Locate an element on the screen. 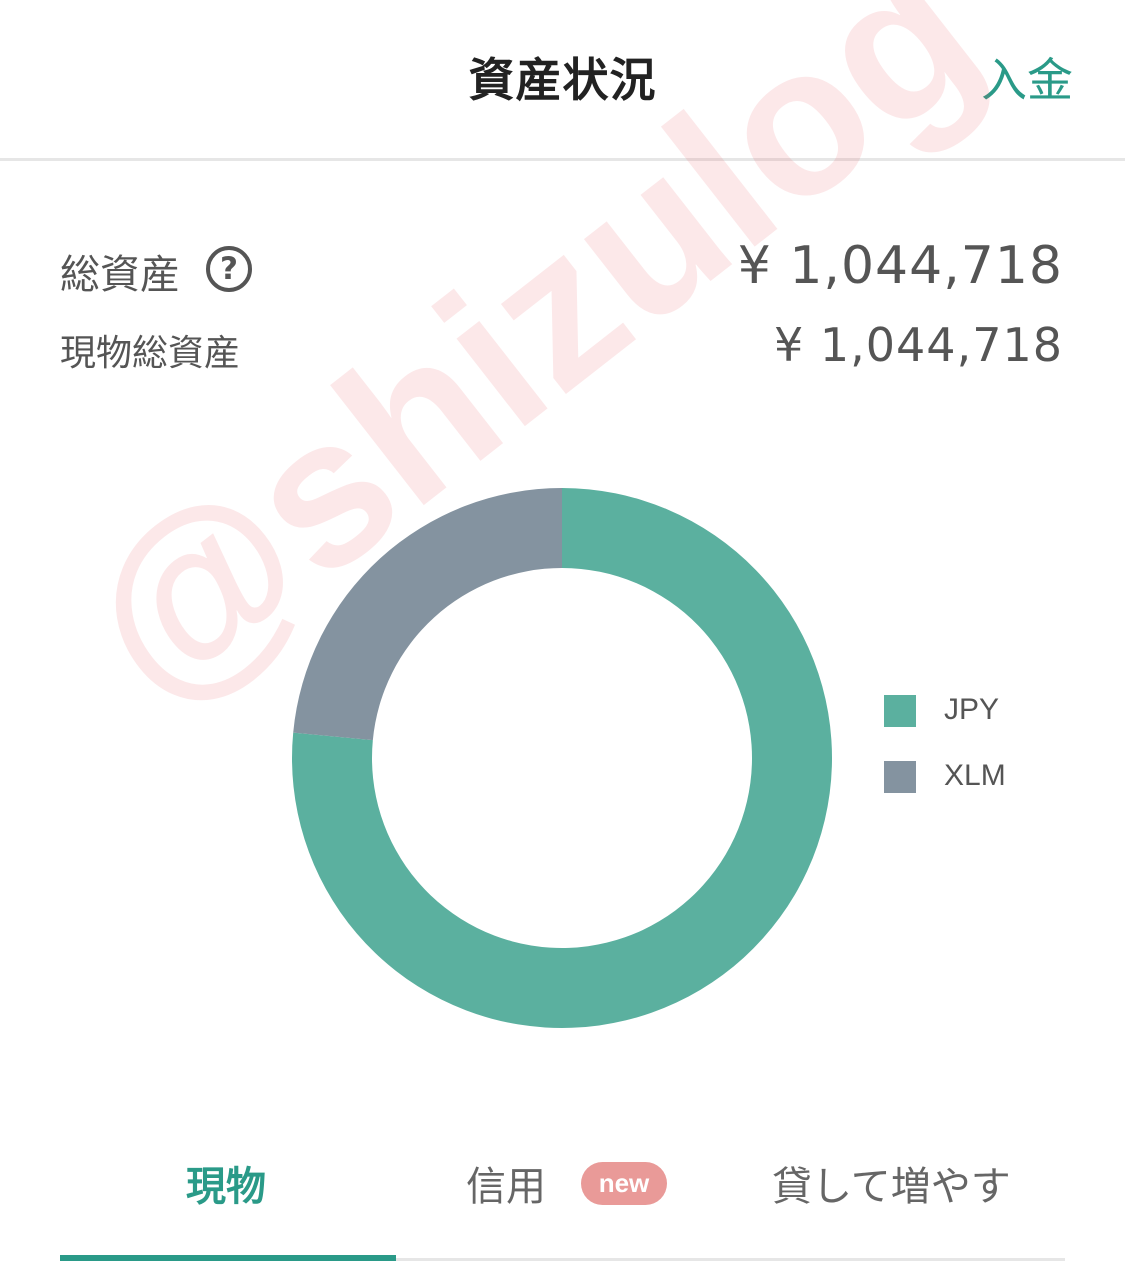  header: 資産状況 入金 is located at coordinates (562, 80).